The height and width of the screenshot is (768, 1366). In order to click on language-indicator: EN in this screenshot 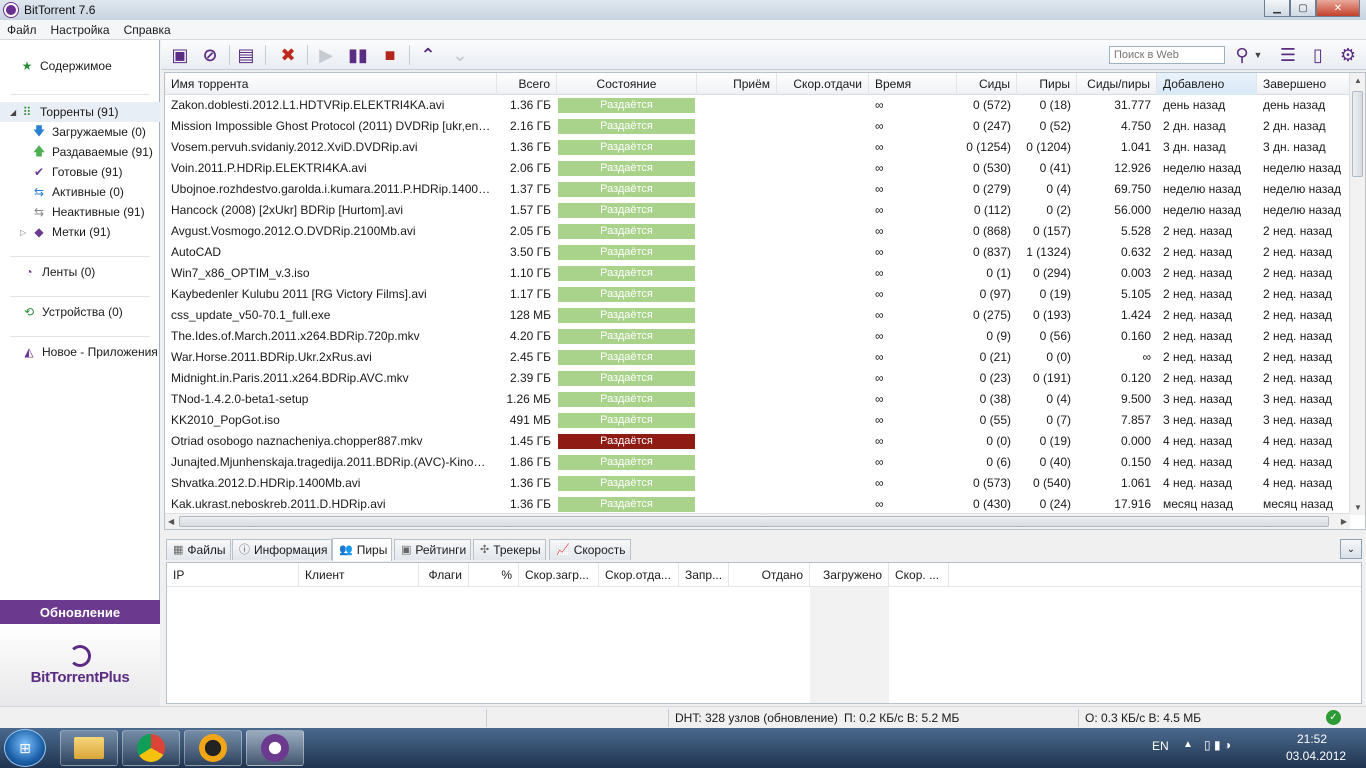, I will do `click(1160, 746)`.